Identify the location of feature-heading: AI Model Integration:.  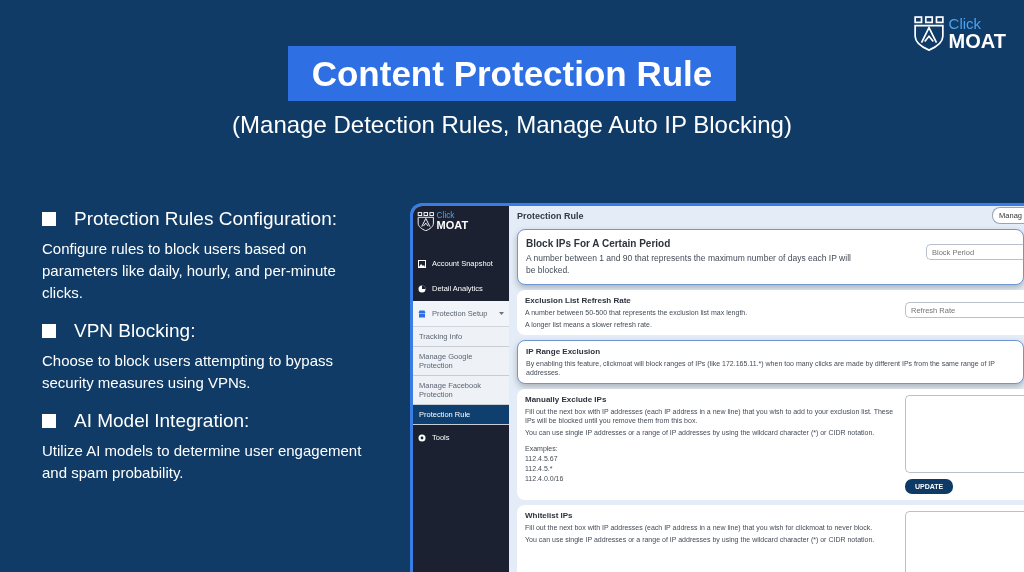
(162, 421).